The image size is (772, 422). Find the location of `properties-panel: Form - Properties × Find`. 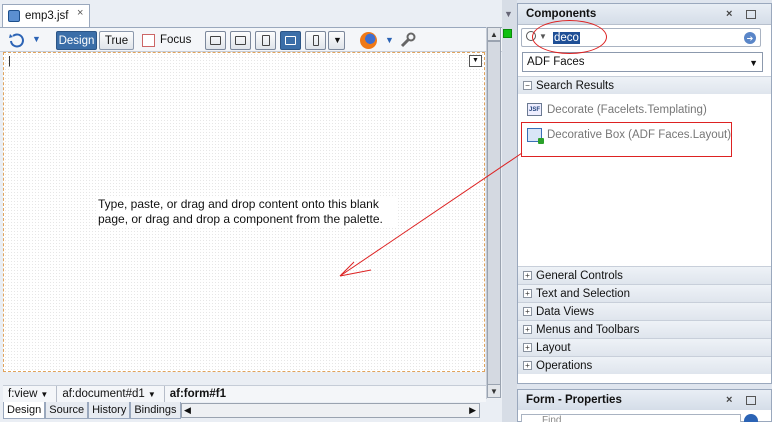

properties-panel: Form - Properties × Find is located at coordinates (644, 405).